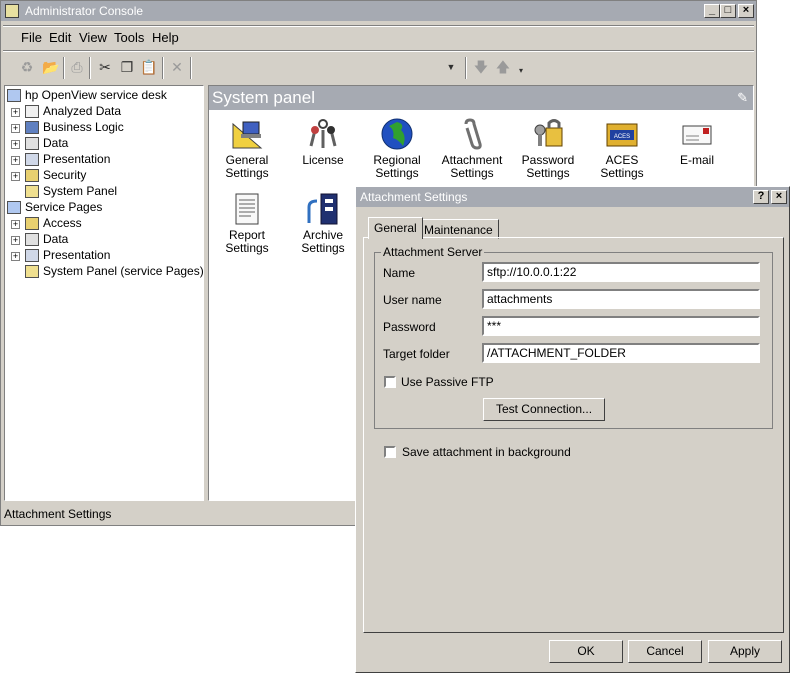 The width and height of the screenshot is (790, 673). What do you see at coordinates (323, 209) in the screenshot?
I see `archive-icon` at bounding box center [323, 209].